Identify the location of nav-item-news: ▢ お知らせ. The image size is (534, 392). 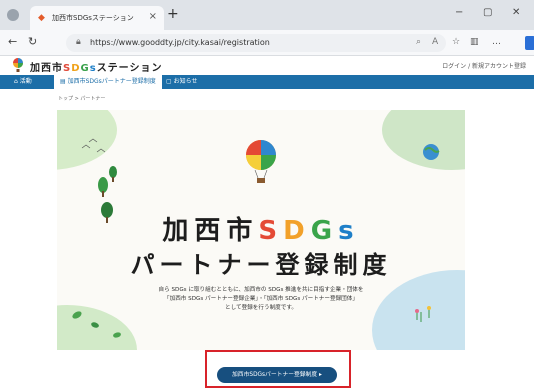
(181, 82).